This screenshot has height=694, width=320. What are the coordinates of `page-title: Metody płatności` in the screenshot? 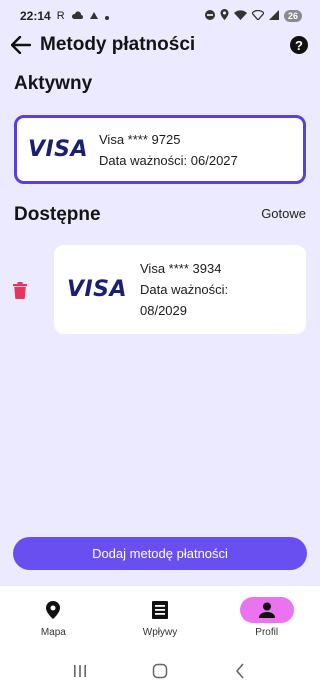 It's located at (118, 44).